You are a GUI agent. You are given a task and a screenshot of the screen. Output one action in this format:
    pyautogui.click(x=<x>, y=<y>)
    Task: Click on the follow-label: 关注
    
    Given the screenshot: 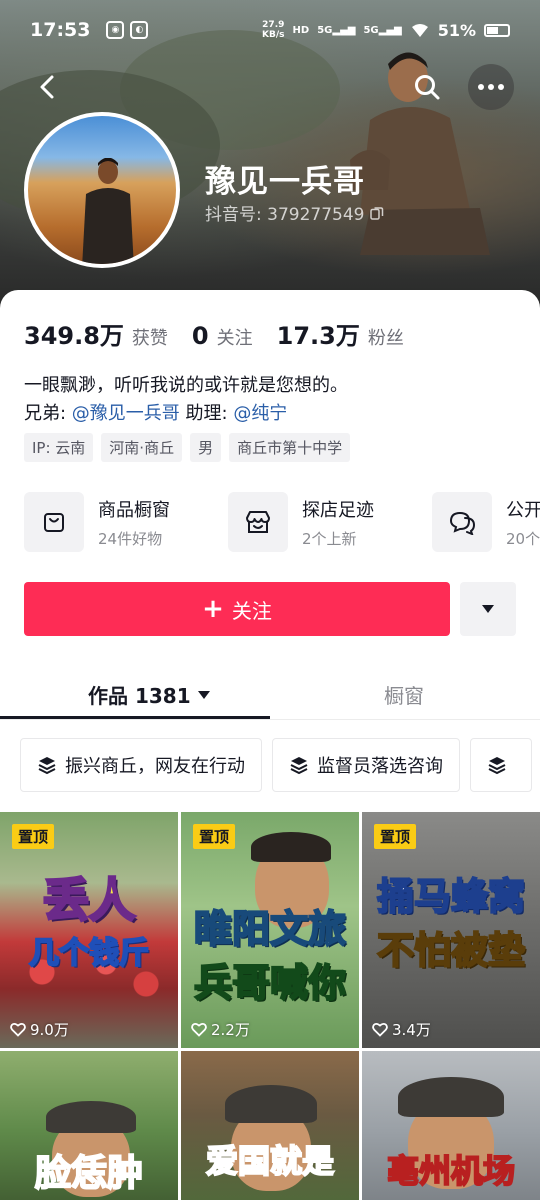 What is the action you would take?
    pyautogui.click(x=251, y=610)
    